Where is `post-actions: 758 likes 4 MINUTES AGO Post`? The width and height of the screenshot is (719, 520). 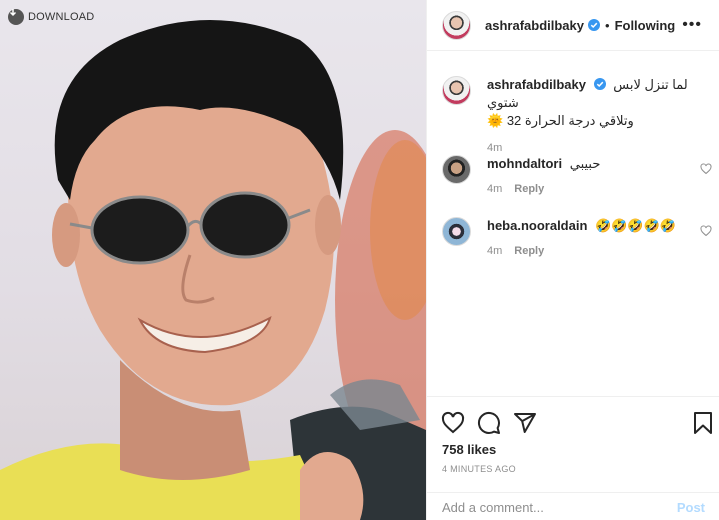 post-actions: 758 likes 4 MINUTES AGO Post is located at coordinates (573, 458).